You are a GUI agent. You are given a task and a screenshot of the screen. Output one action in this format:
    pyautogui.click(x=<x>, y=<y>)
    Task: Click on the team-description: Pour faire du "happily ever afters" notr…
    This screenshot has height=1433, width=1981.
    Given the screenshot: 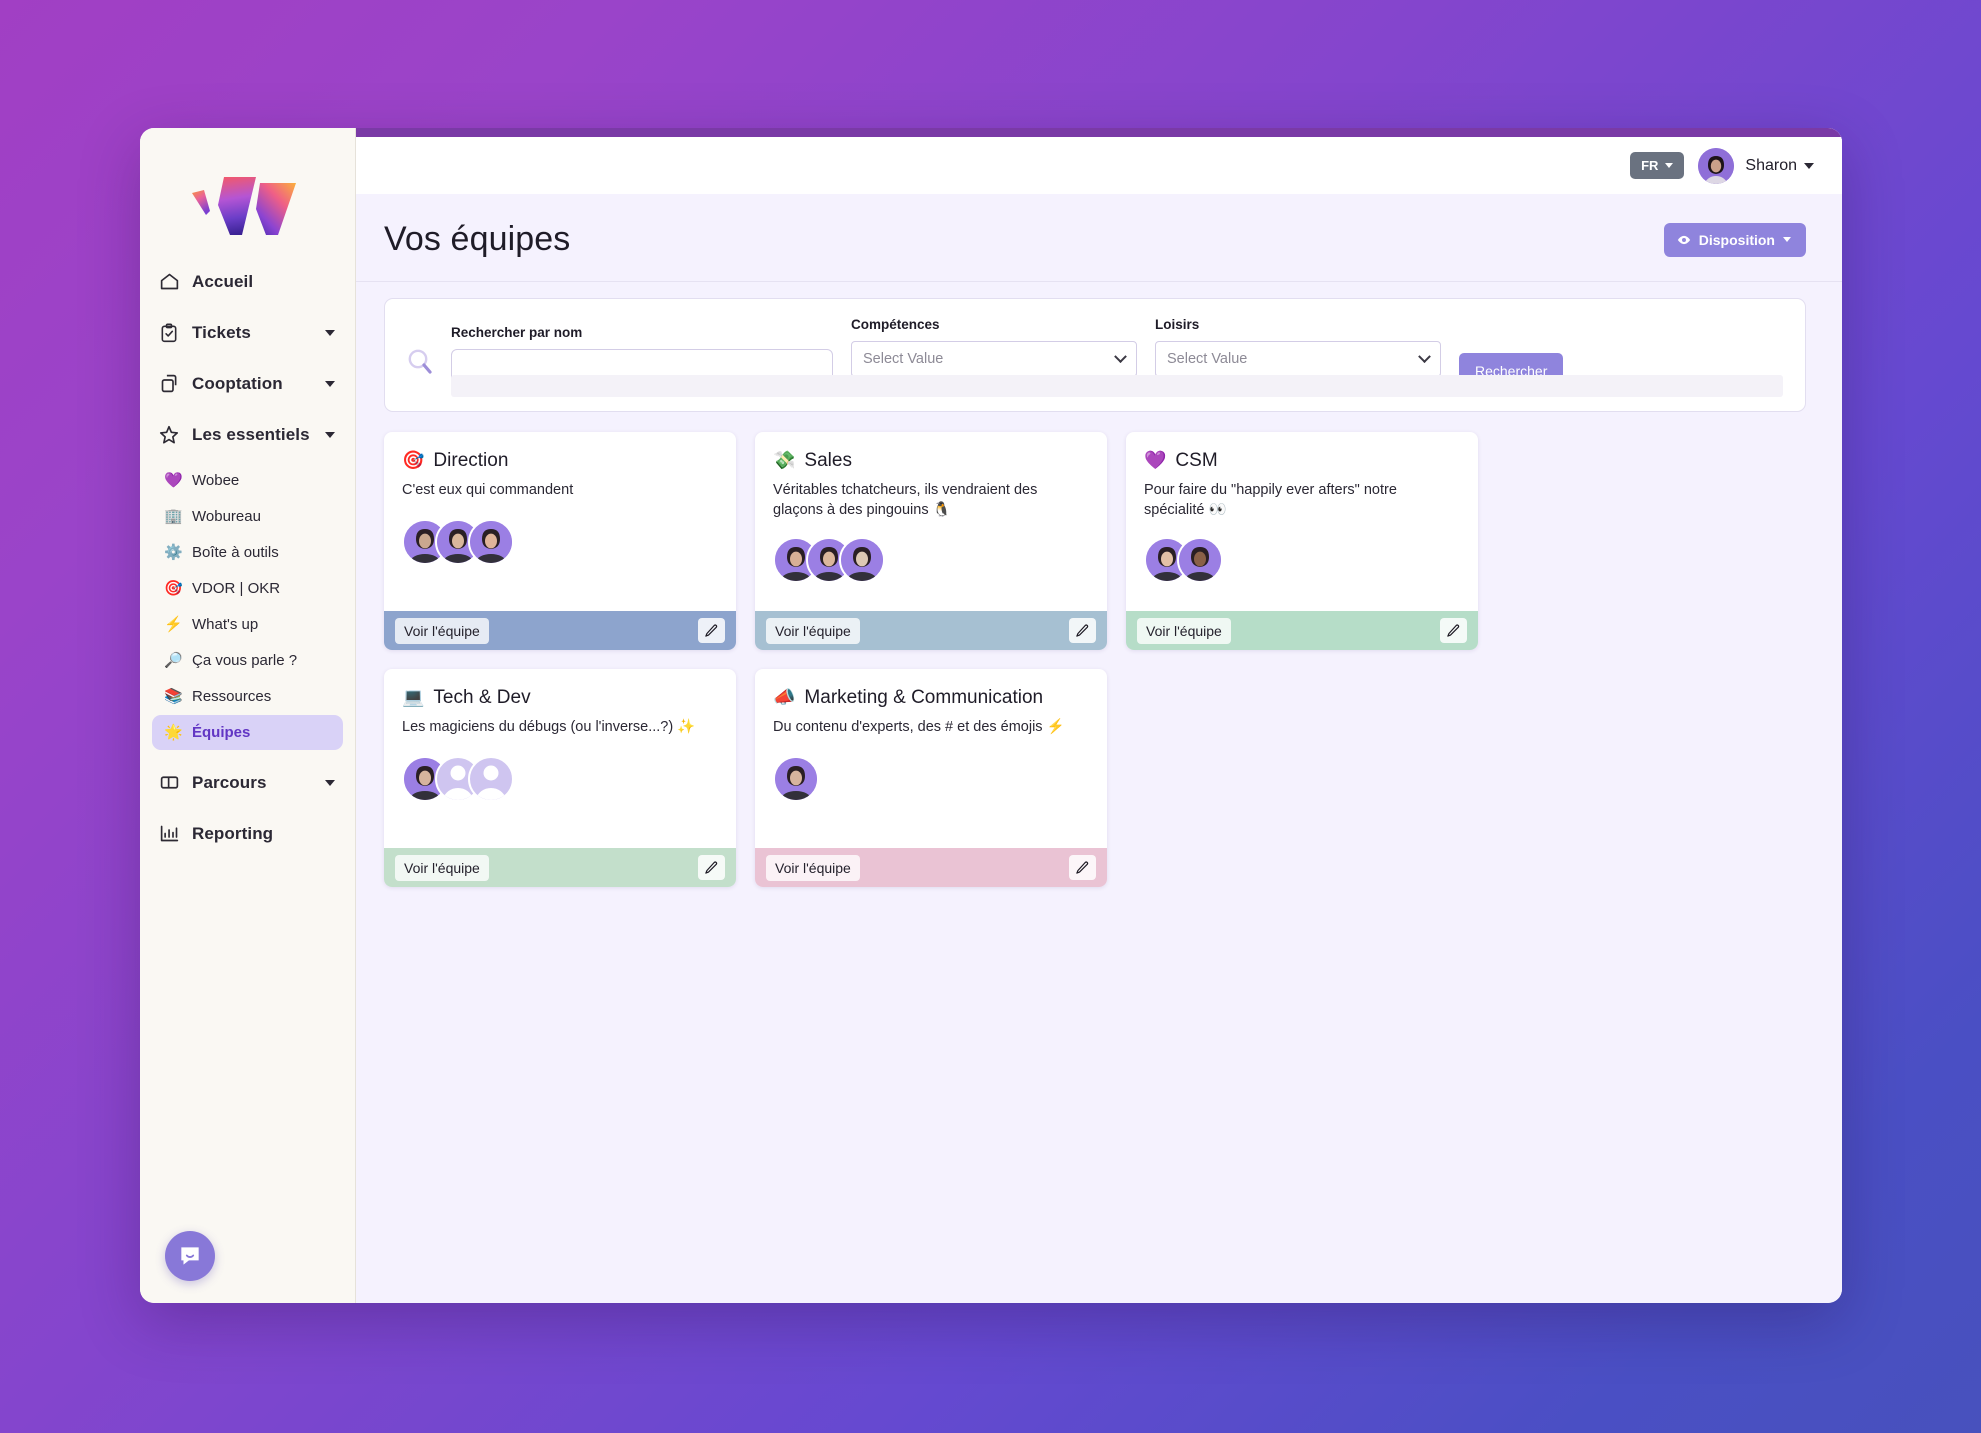 What is the action you would take?
    pyautogui.click(x=1270, y=500)
    